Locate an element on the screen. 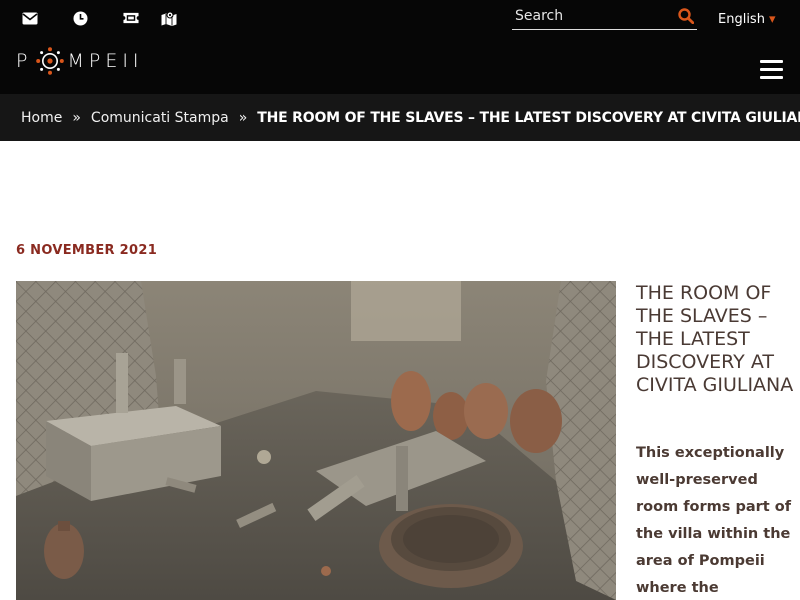  clock-icon is located at coordinates (80, 18).